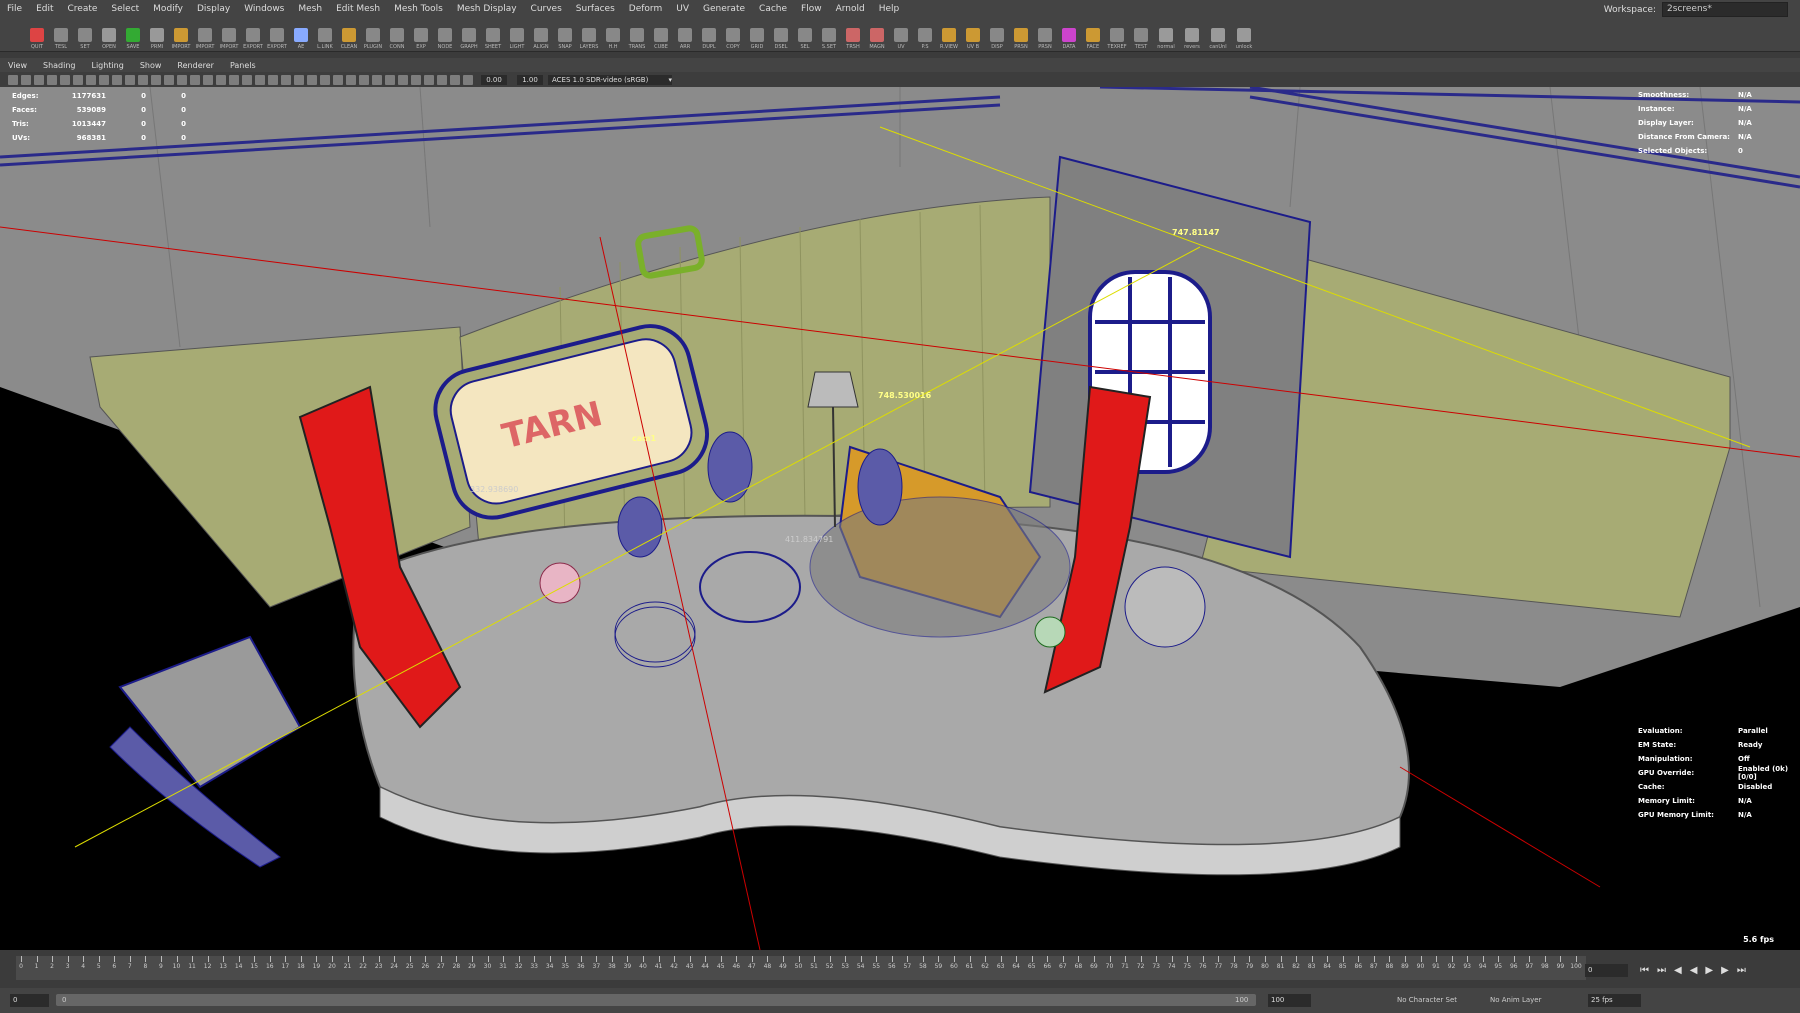 This screenshot has height=1013, width=1800. What do you see at coordinates (613, 35) in the screenshot?
I see `shelf-button-h-h: H.H` at bounding box center [613, 35].